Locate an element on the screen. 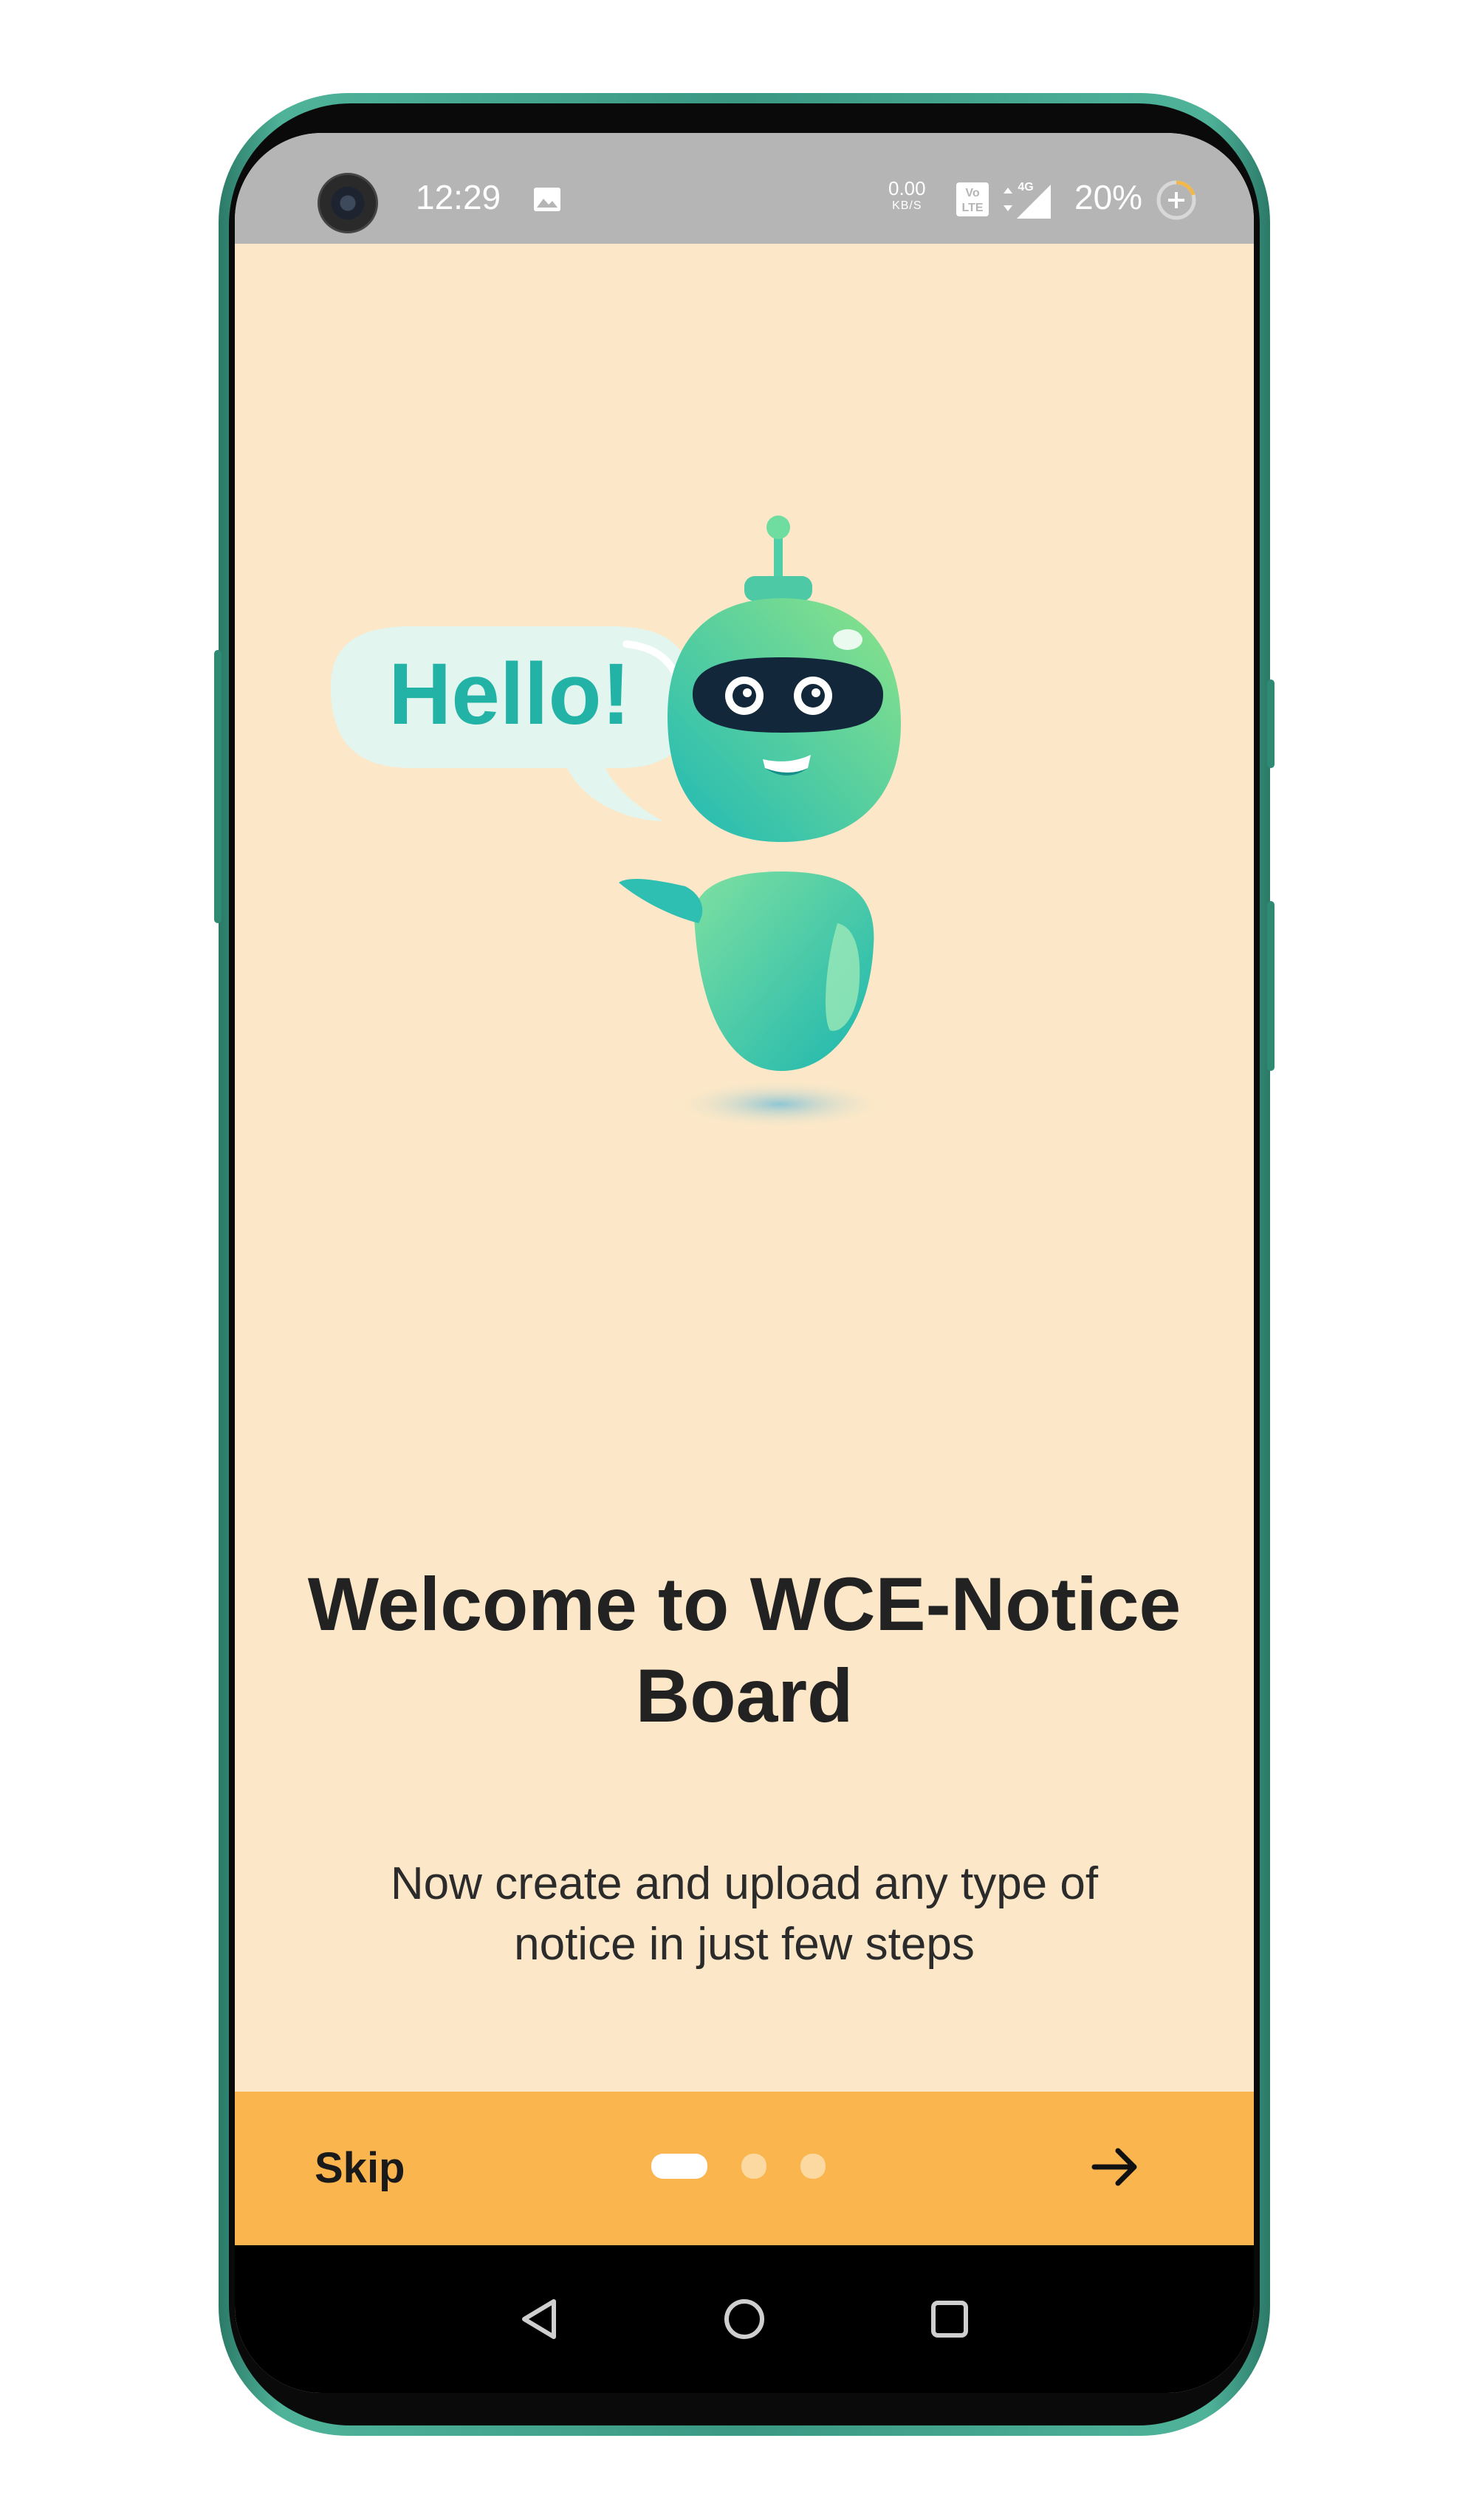 This screenshot has width=1482, height=2520. battery-icon is located at coordinates (1176, 200).